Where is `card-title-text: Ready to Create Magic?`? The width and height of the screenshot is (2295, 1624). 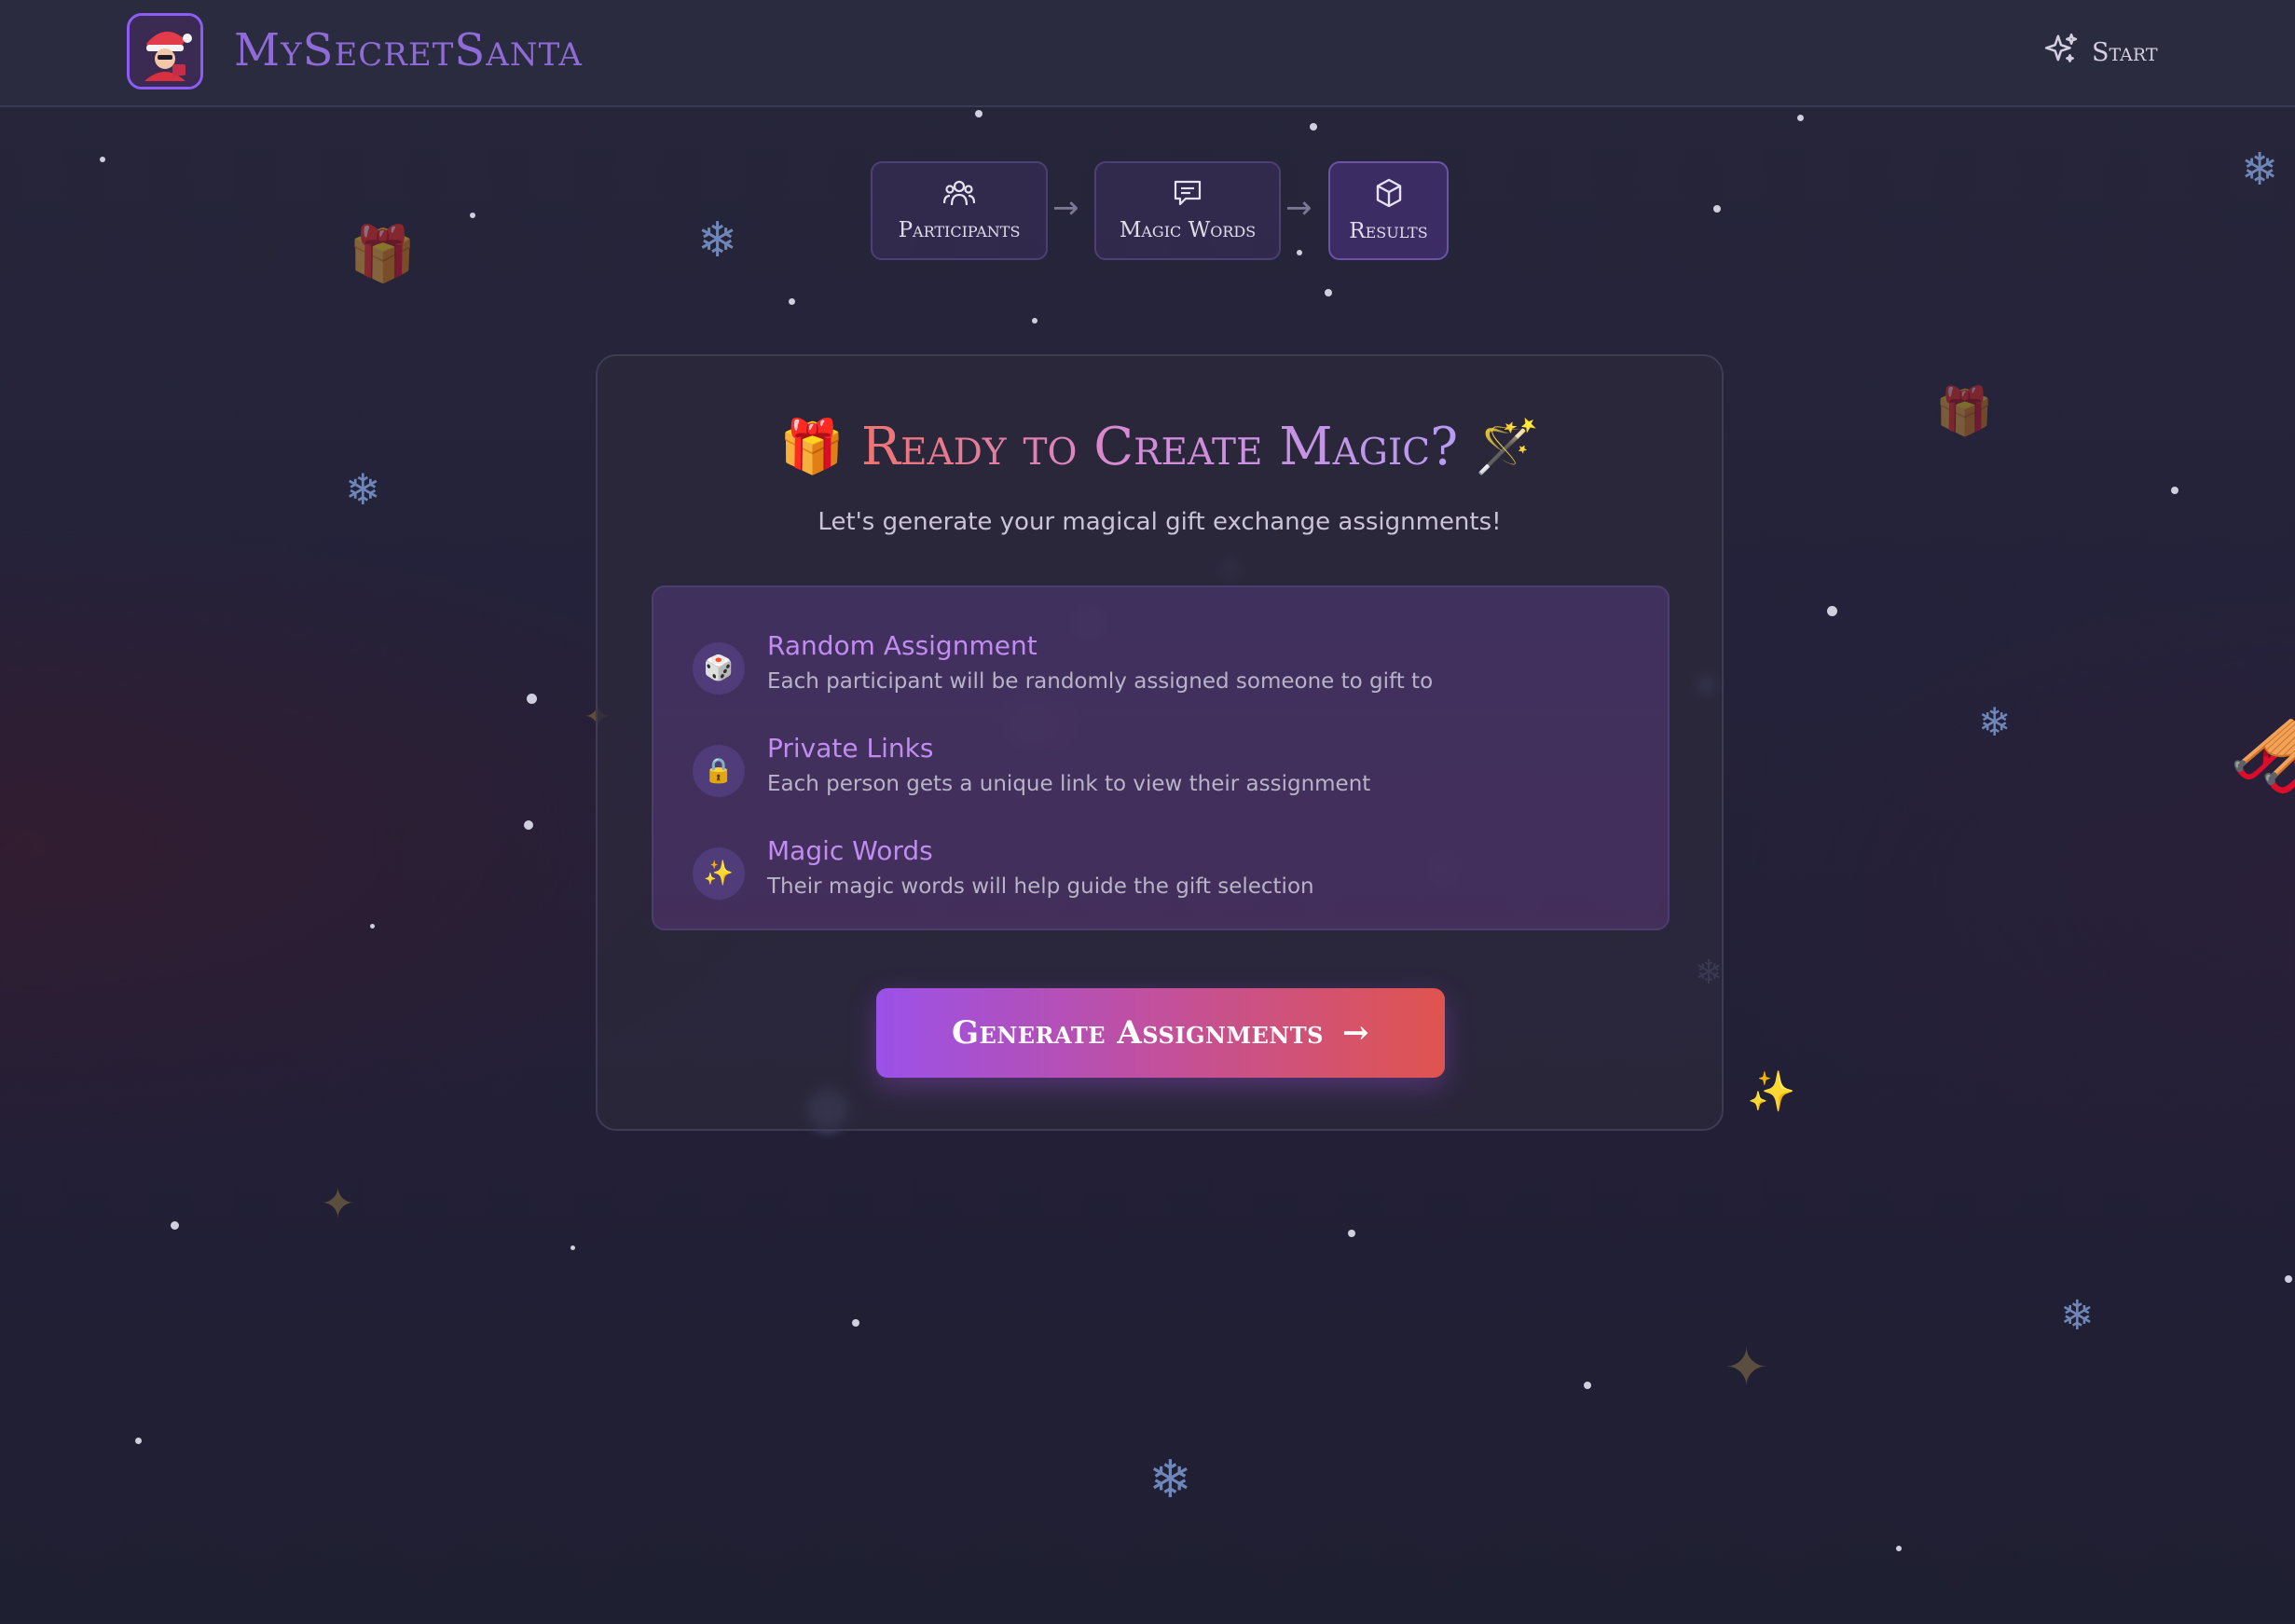 card-title-text: Ready to Create Magic? is located at coordinates (1159, 447).